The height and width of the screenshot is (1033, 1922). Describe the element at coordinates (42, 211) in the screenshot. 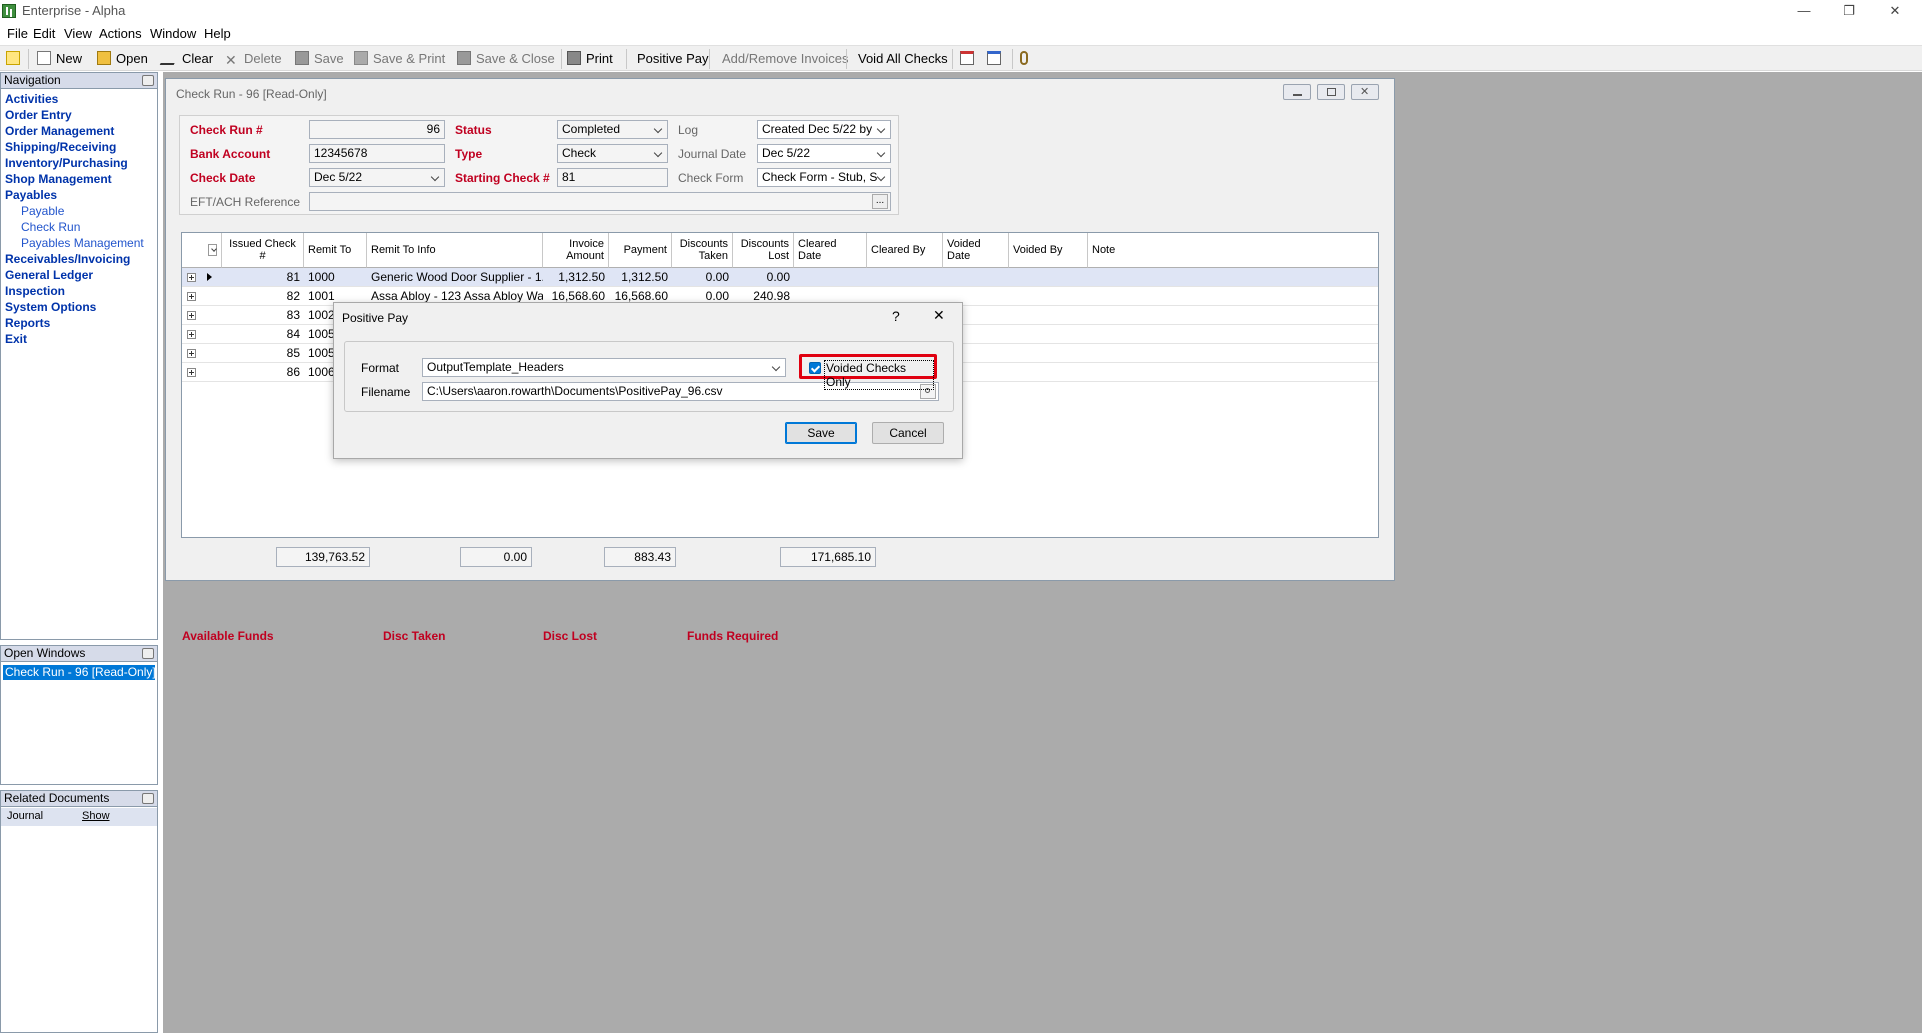

I see `nav-payable: Payable` at that location.